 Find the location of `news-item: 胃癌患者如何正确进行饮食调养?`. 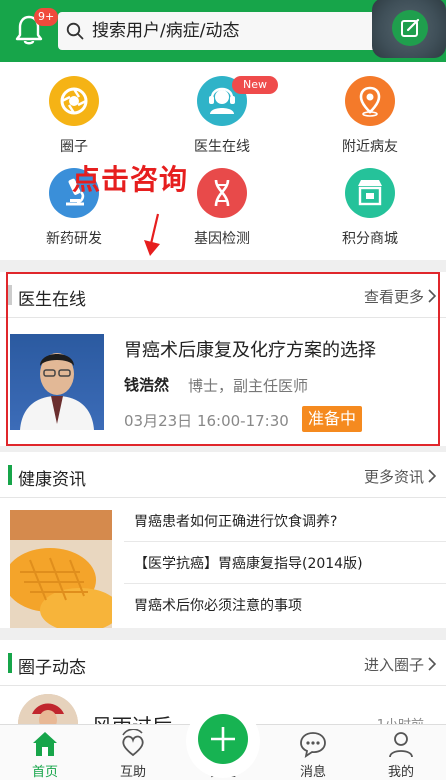

news-item: 胃癌患者如何正确进行饮食调养? is located at coordinates (285, 521).